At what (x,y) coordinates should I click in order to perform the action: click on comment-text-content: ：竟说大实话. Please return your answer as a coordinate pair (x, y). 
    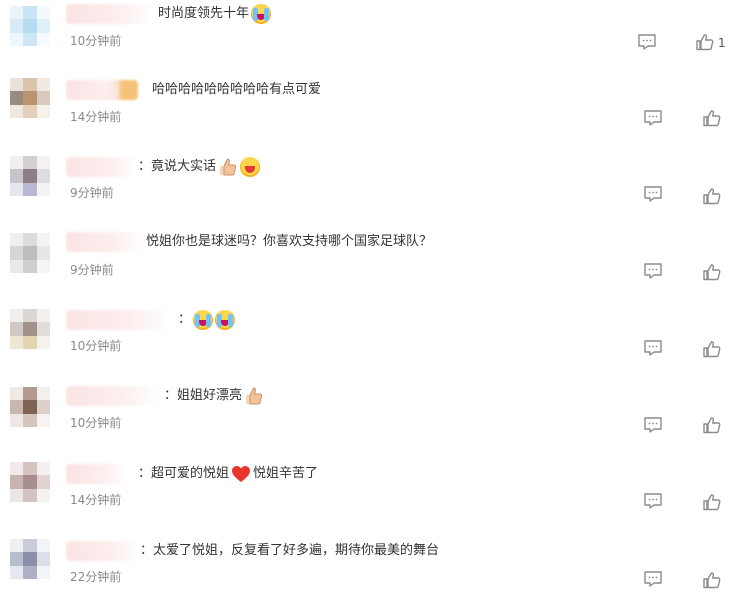
    Looking at the image, I should click on (177, 166).